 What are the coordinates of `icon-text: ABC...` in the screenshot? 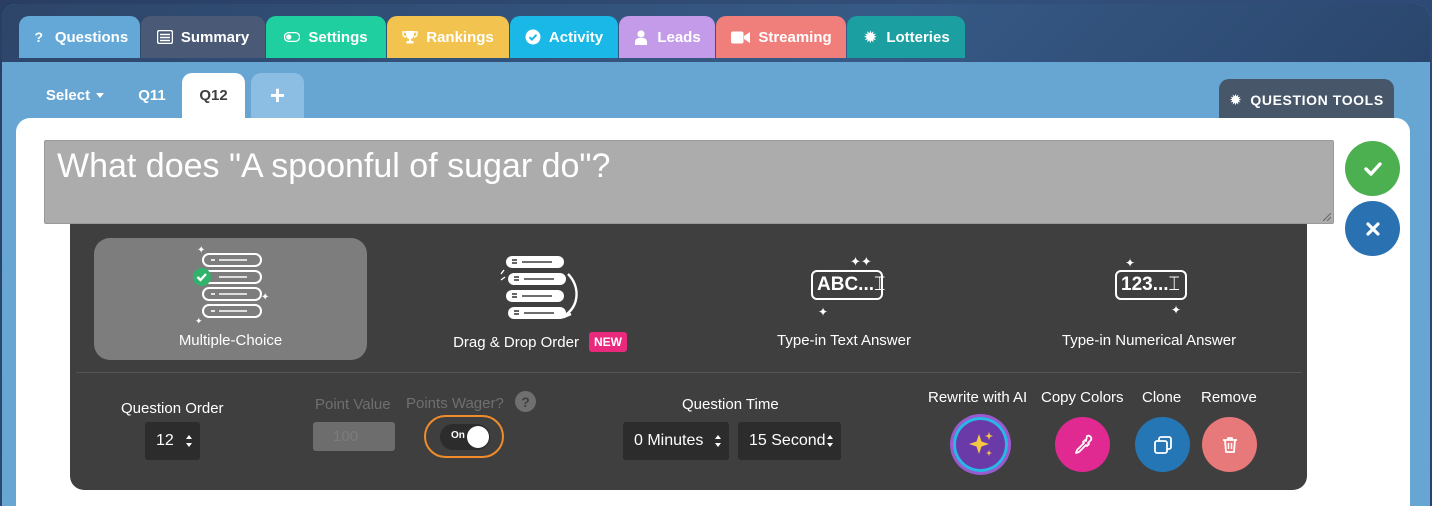 It's located at (845, 284).